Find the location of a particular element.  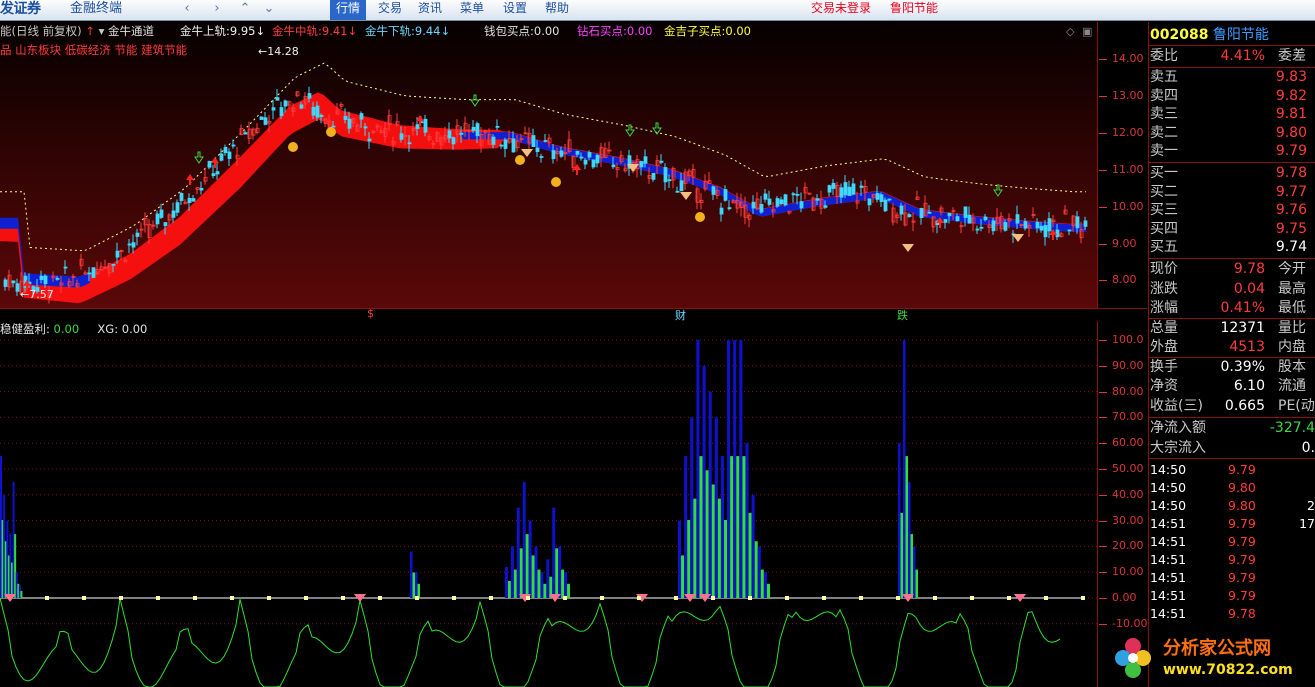

bid-row: 买二 9.77 is located at coordinates (1228, 191).